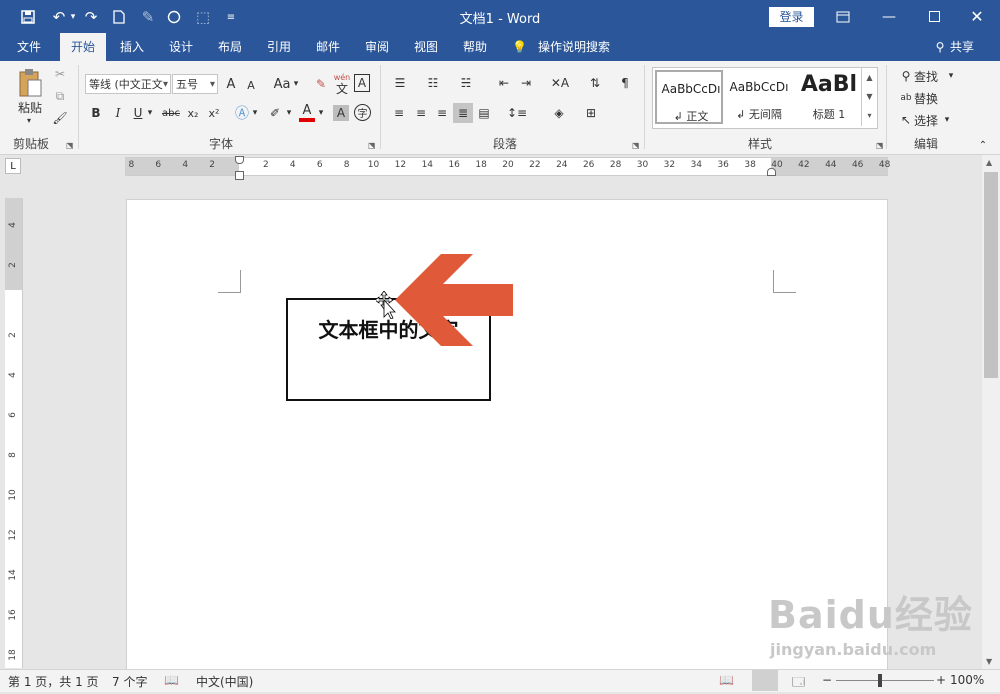 This screenshot has height=694, width=1000. What do you see at coordinates (941, 680) in the screenshot?
I see `zoom-in-icon: +` at bounding box center [941, 680].